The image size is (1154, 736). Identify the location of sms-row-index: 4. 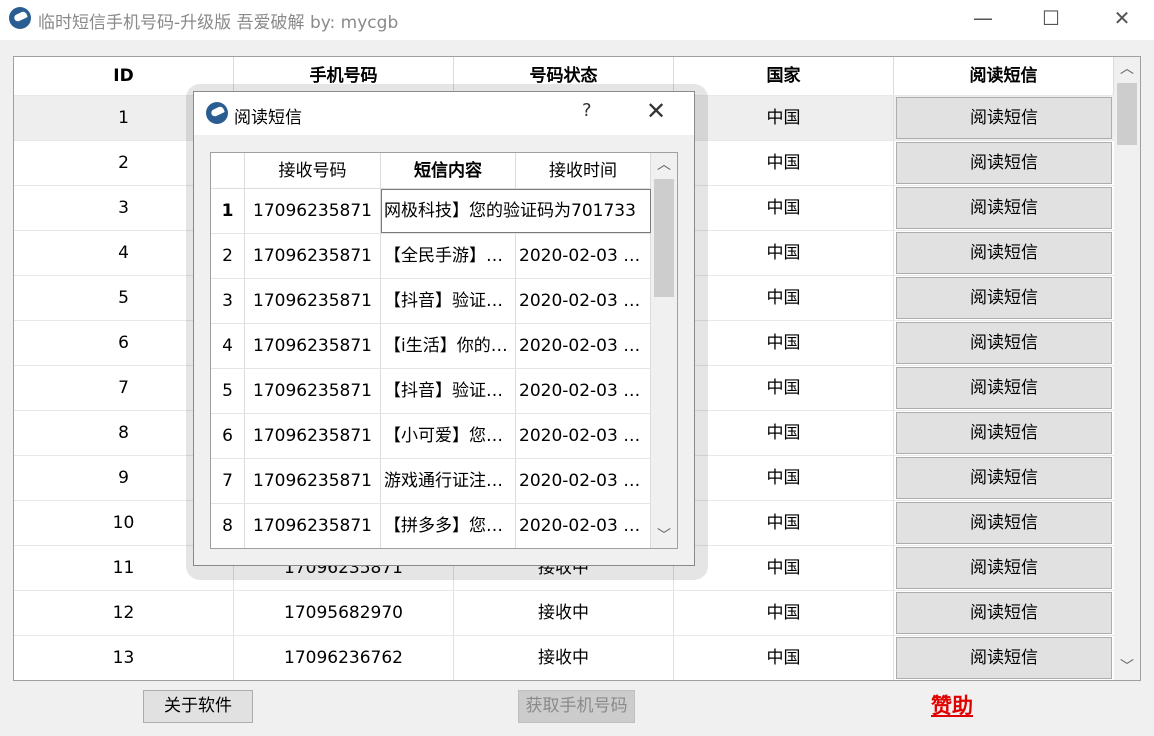
(228, 346).